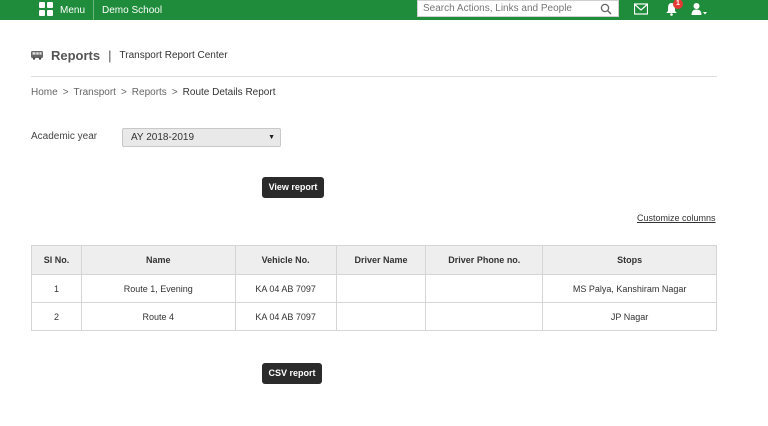 Image resolution: width=768 pixels, height=426 pixels. I want to click on breadcrumb-current: Route Details Report, so click(229, 92).